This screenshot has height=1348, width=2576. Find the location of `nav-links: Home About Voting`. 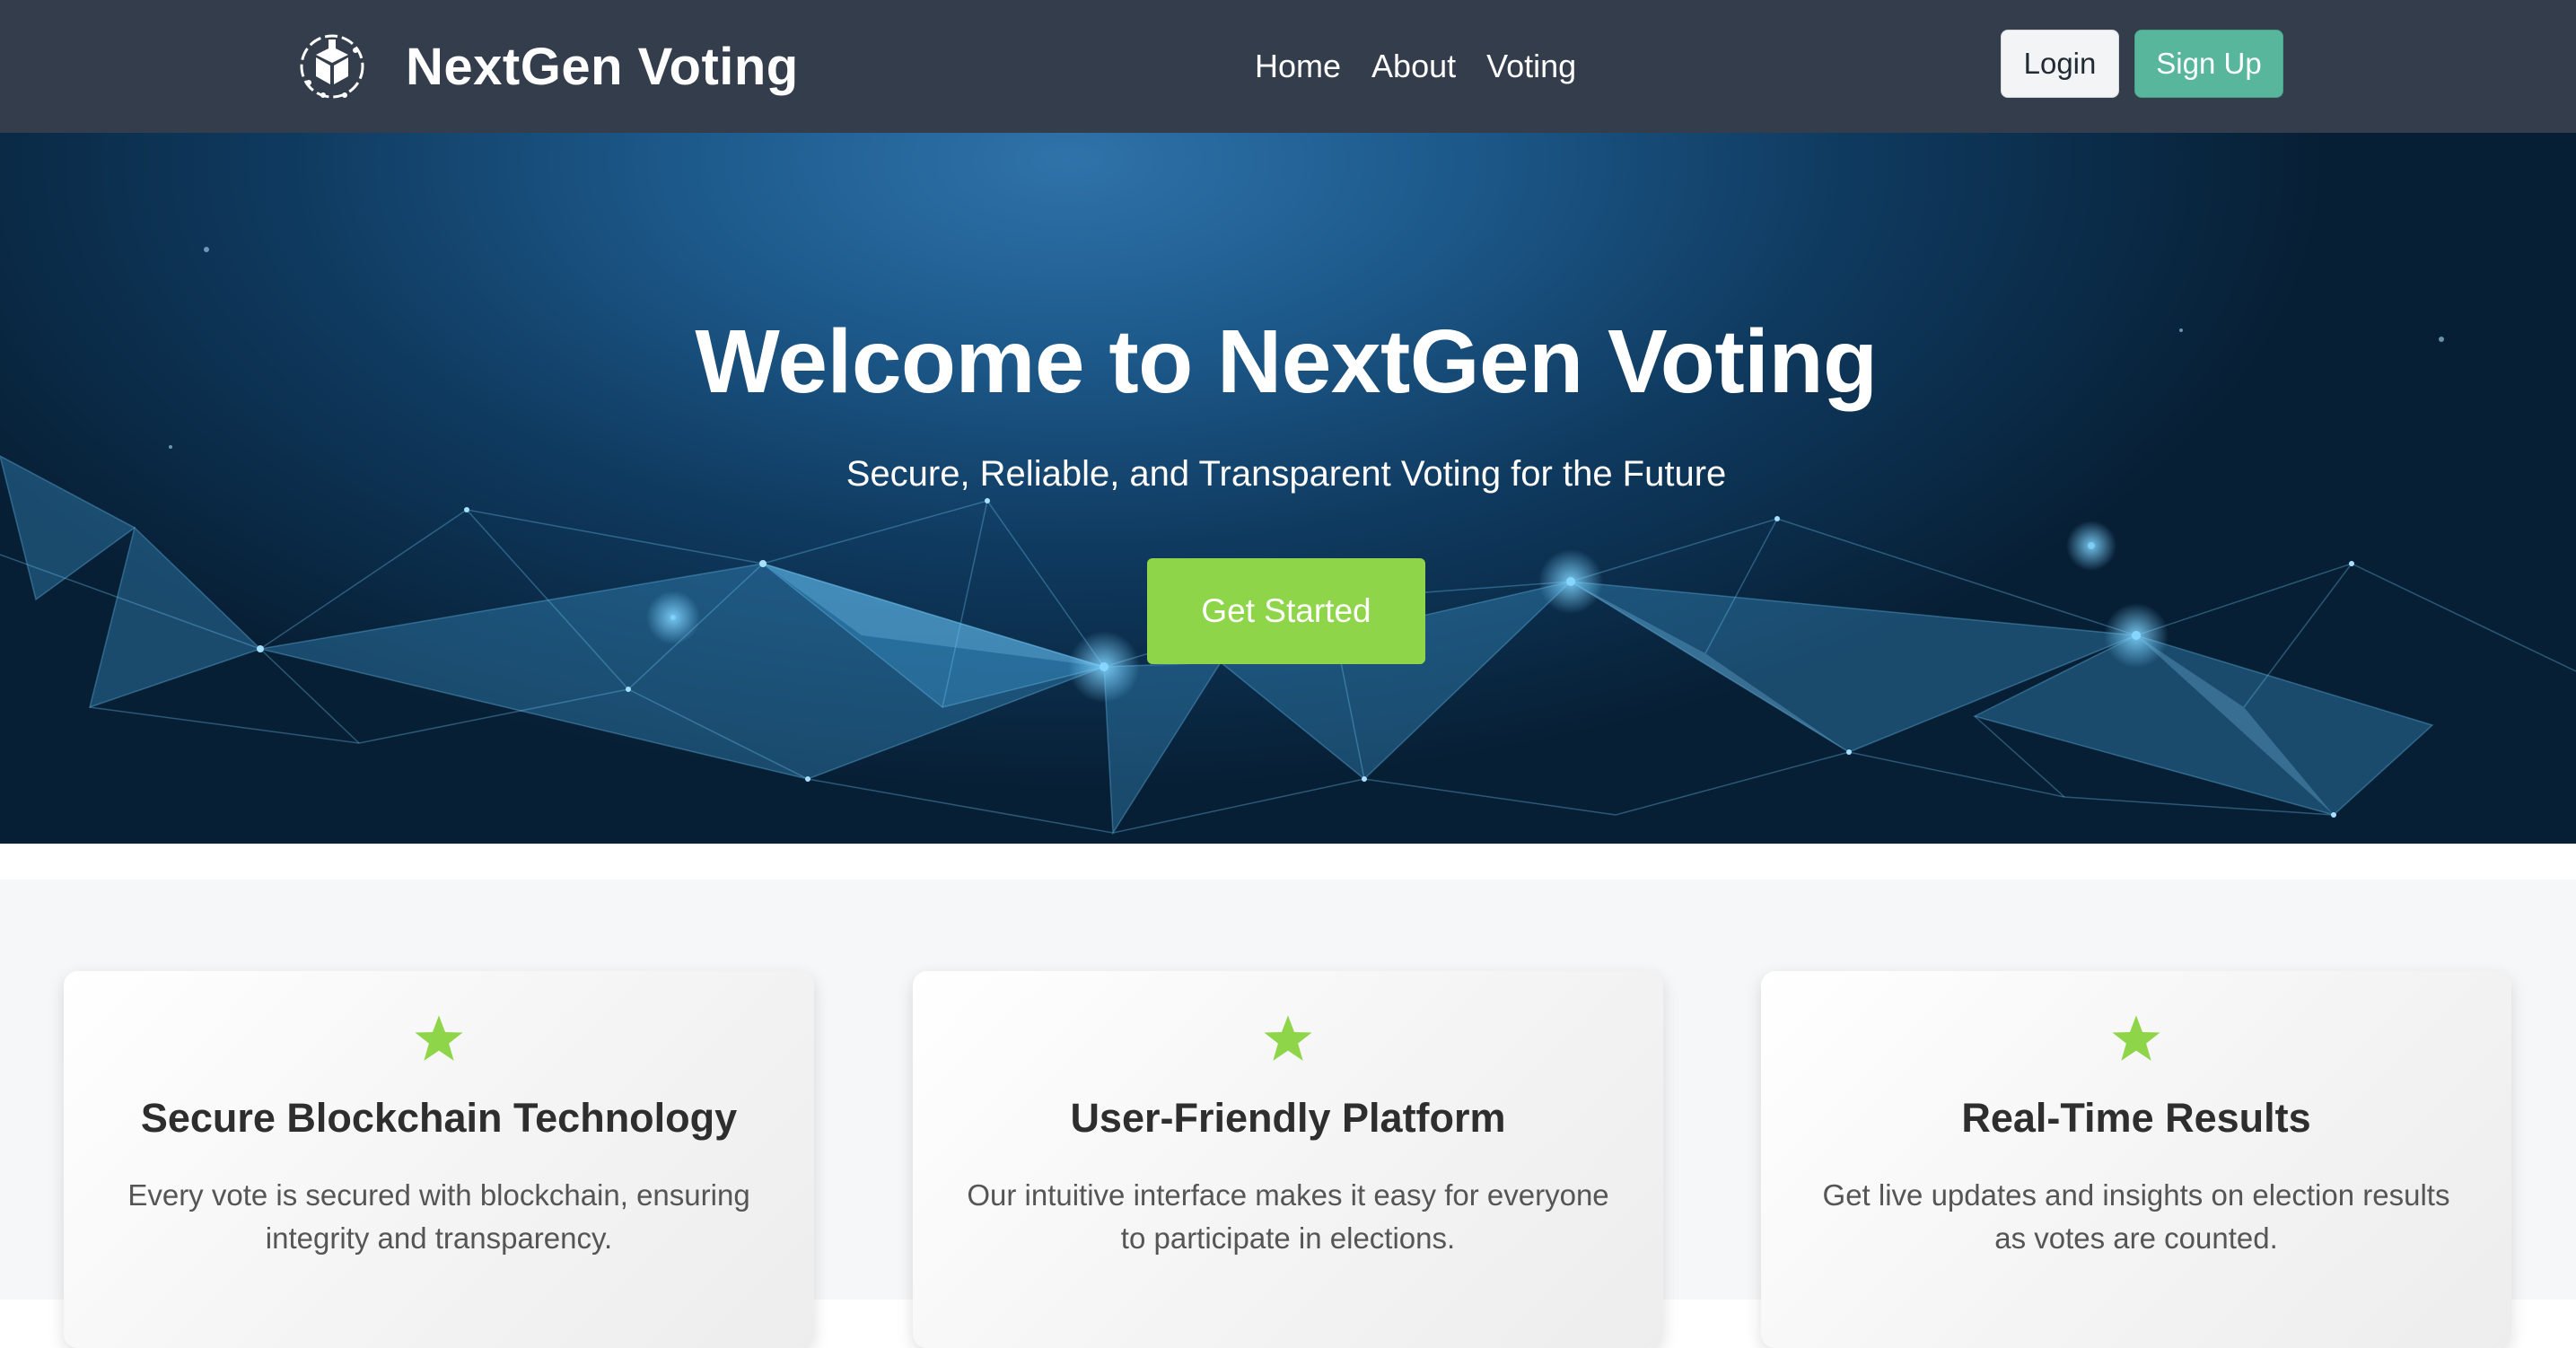

nav-links: Home About Voting is located at coordinates (1415, 66).